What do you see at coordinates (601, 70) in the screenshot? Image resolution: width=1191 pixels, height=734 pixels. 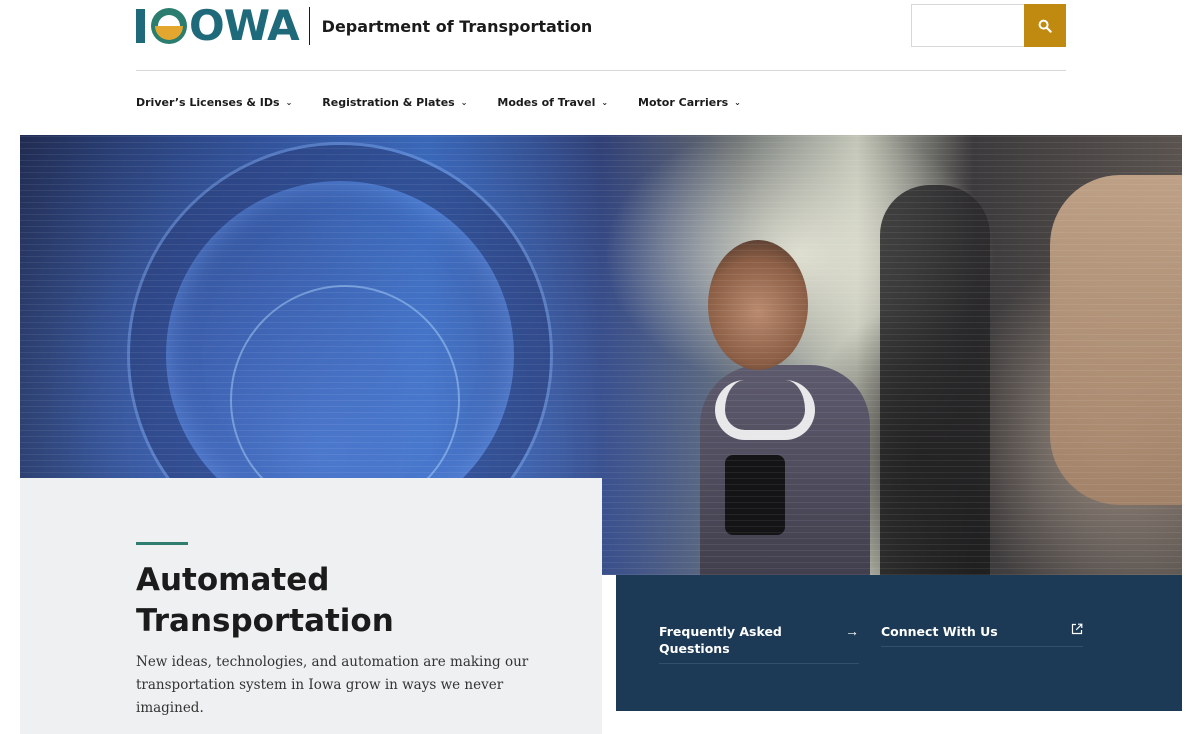 I see `header-divider` at bounding box center [601, 70].